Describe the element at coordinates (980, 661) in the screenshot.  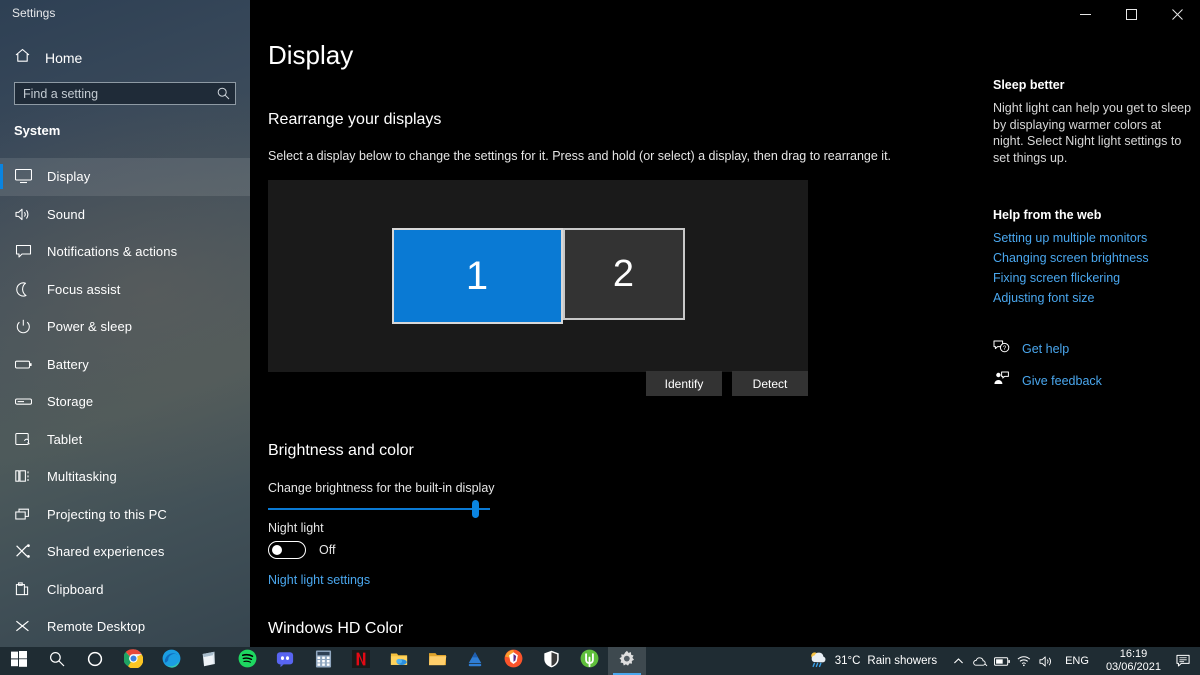
I see `onedrive-tray-icon` at that location.